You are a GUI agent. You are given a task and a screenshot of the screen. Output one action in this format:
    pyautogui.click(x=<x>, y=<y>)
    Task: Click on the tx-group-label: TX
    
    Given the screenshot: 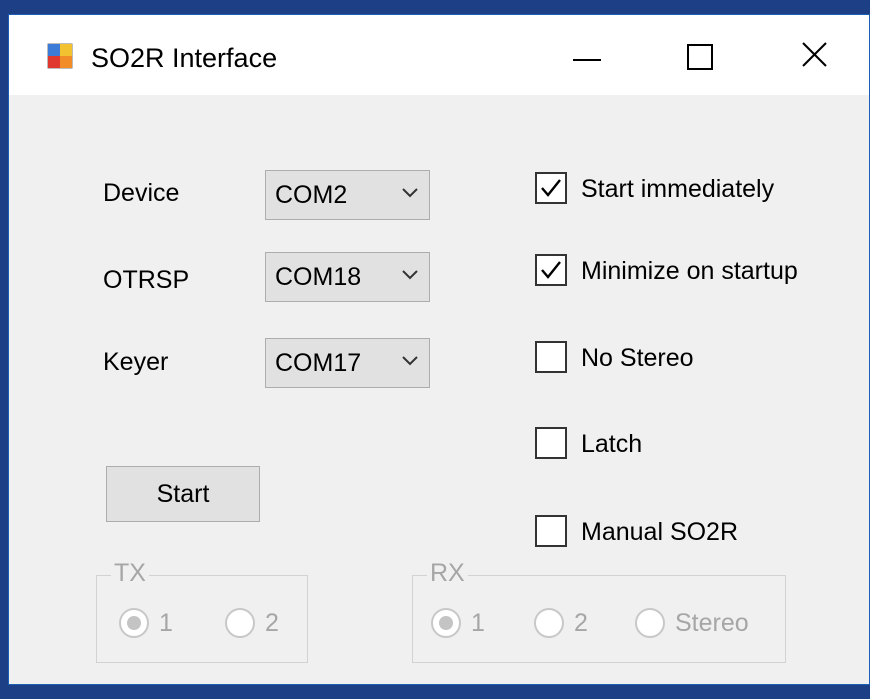 What is the action you would take?
    pyautogui.click(x=130, y=573)
    